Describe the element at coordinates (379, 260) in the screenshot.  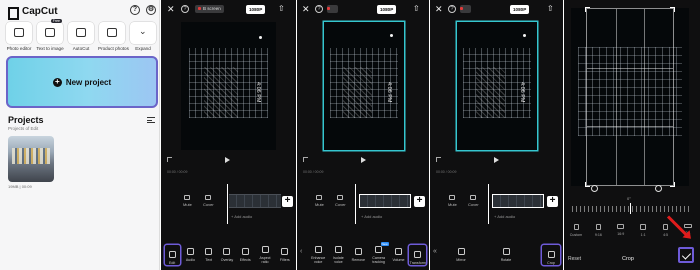
I see `tool-label: Camera tracking` at that location.